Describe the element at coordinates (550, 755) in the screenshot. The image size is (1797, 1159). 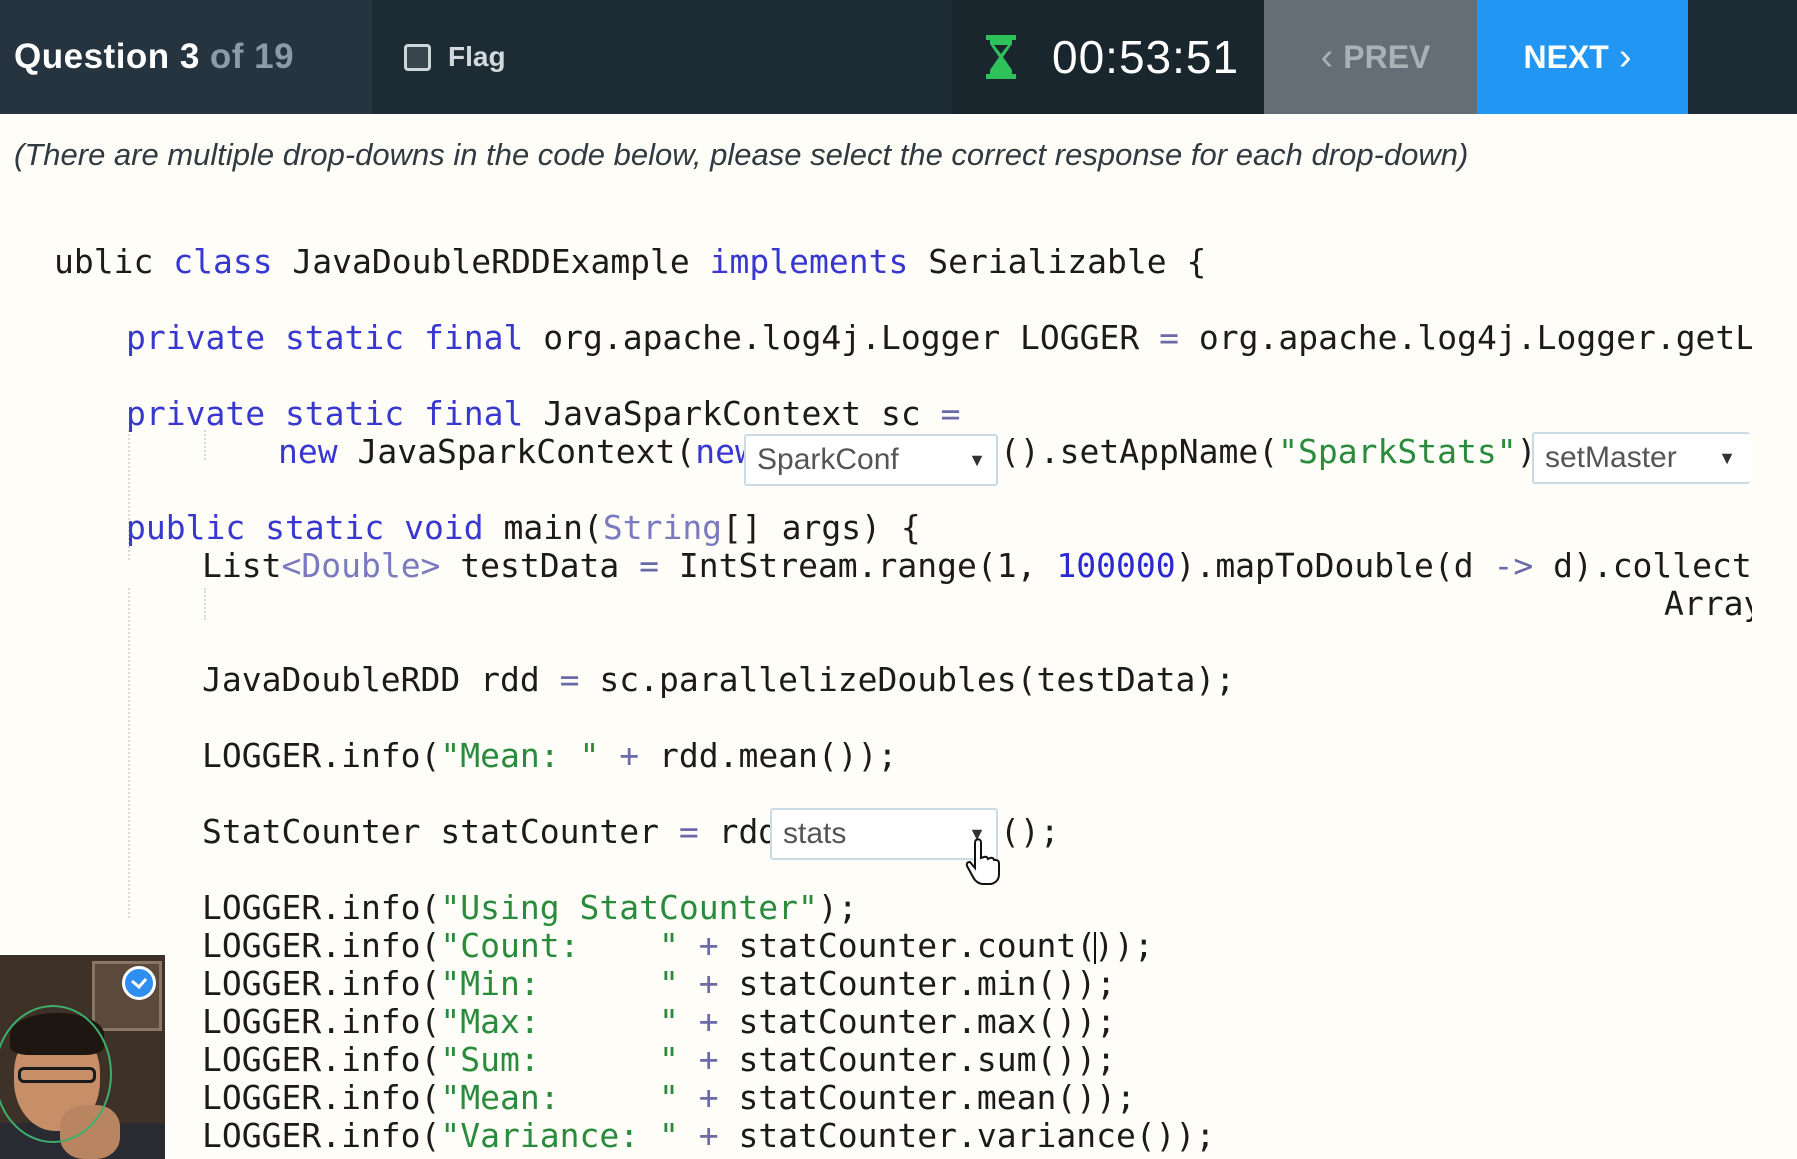
I see `code-line: LOGGER.info("Mean: " + rdd.mean());` at that location.